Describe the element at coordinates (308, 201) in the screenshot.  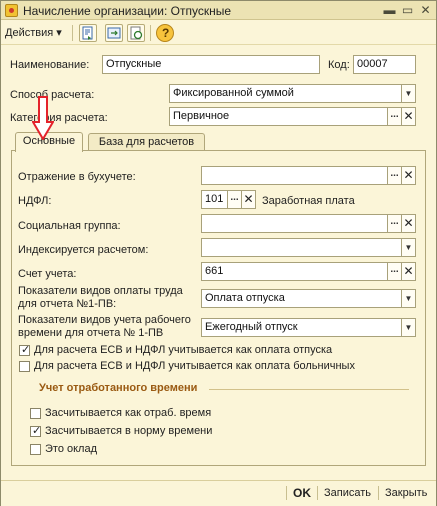
I see `ndfl-description: Заработная плата` at that location.